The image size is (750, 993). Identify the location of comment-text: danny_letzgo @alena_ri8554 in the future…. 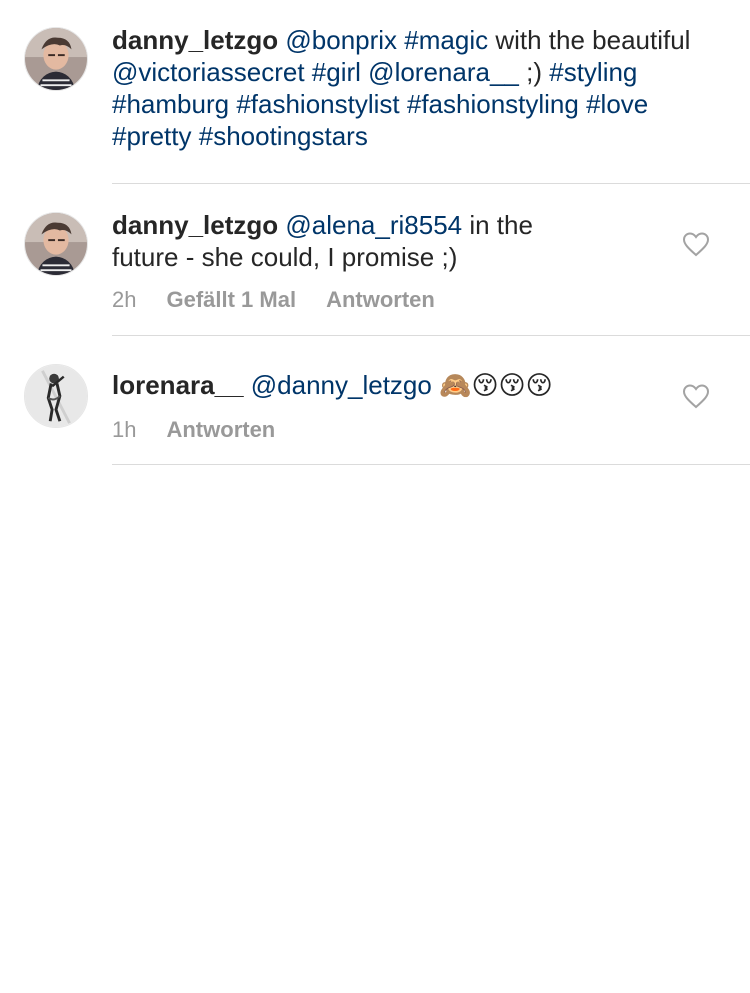
(352, 241).